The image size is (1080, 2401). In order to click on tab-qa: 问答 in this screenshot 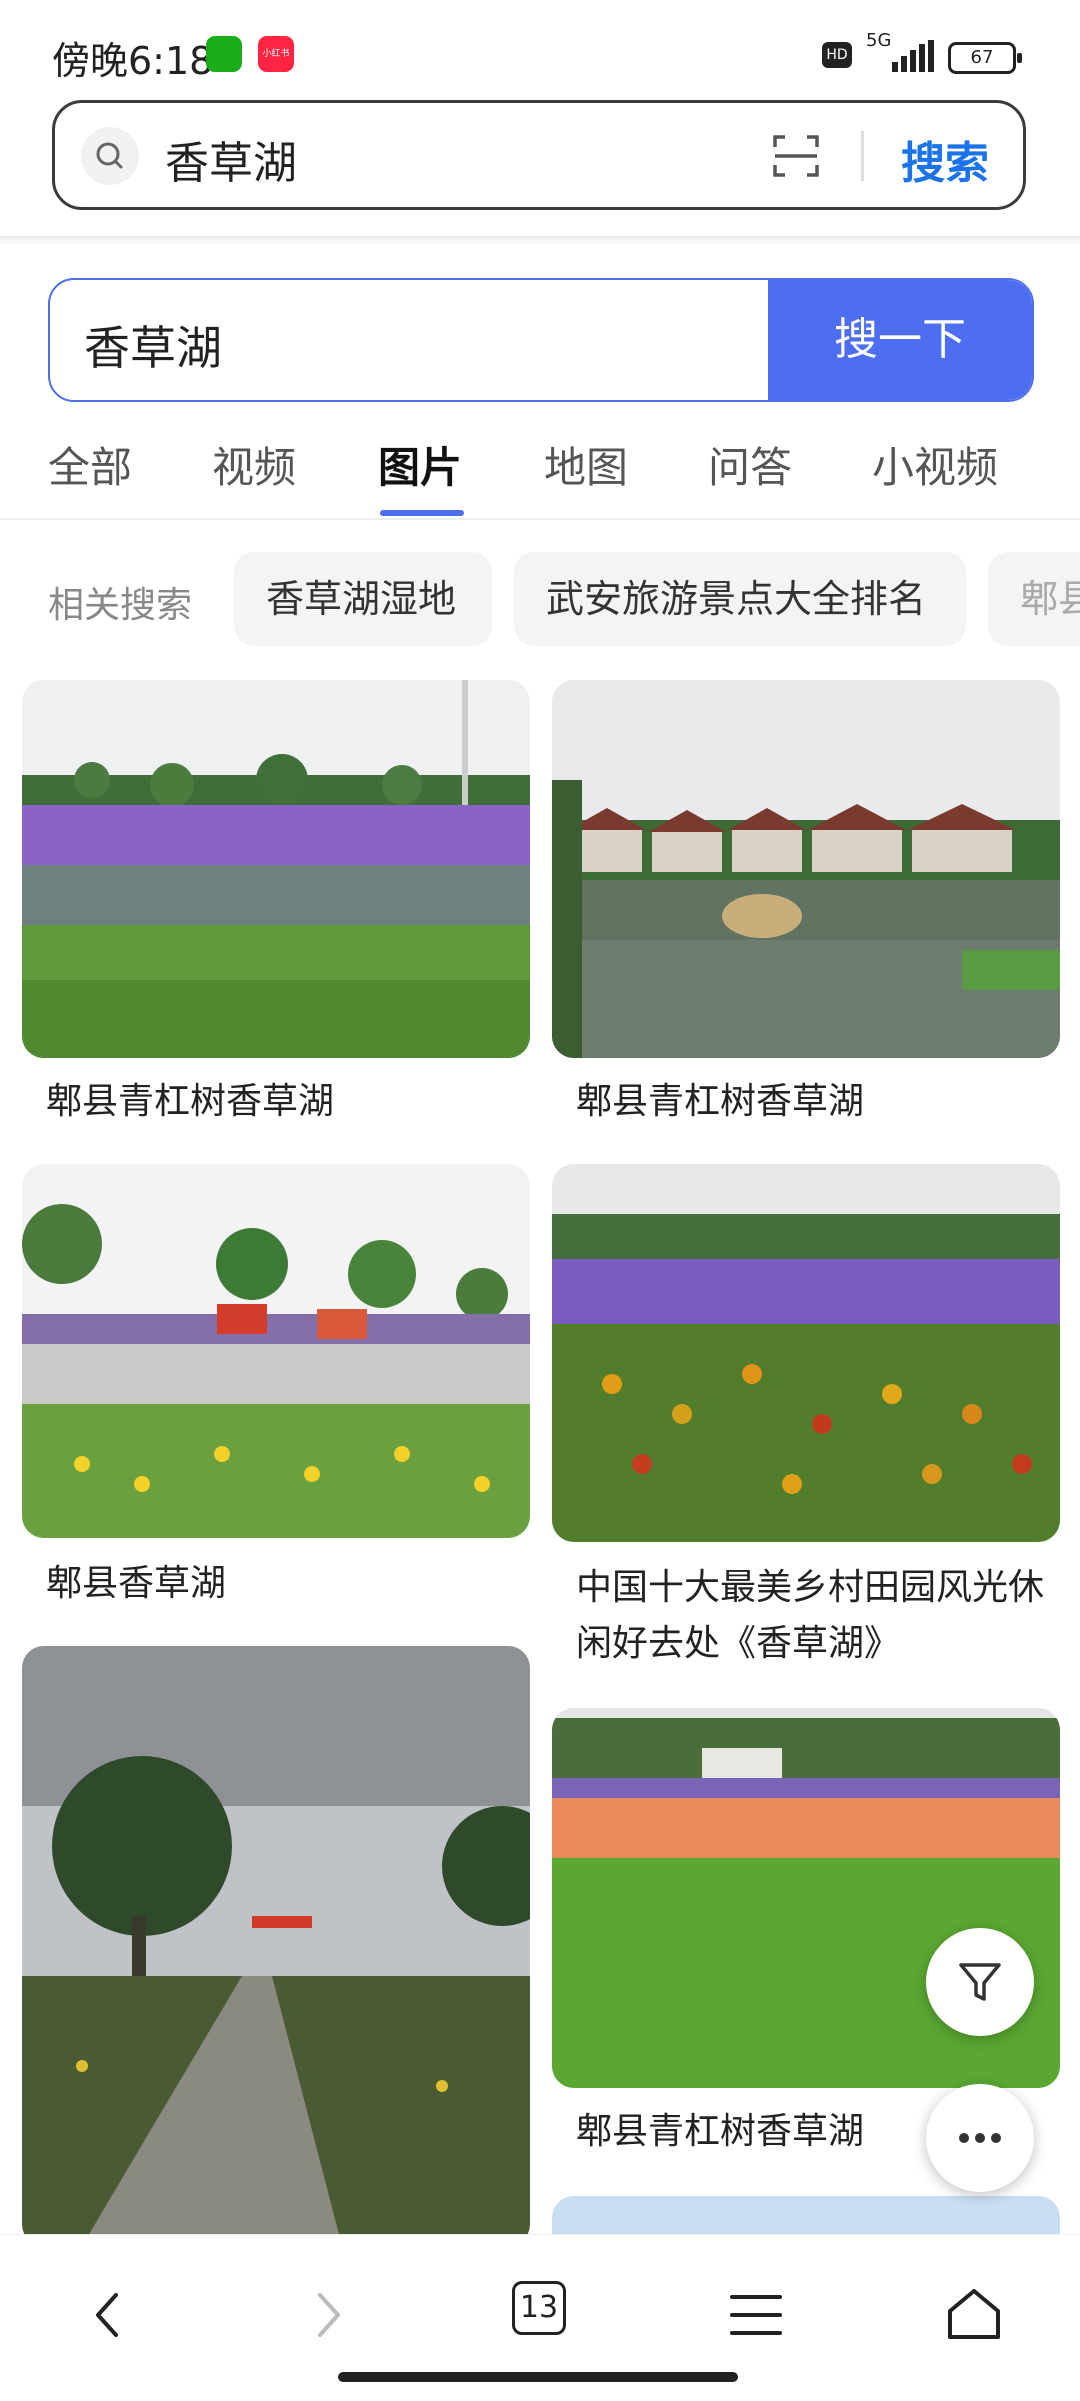, I will do `click(750, 464)`.